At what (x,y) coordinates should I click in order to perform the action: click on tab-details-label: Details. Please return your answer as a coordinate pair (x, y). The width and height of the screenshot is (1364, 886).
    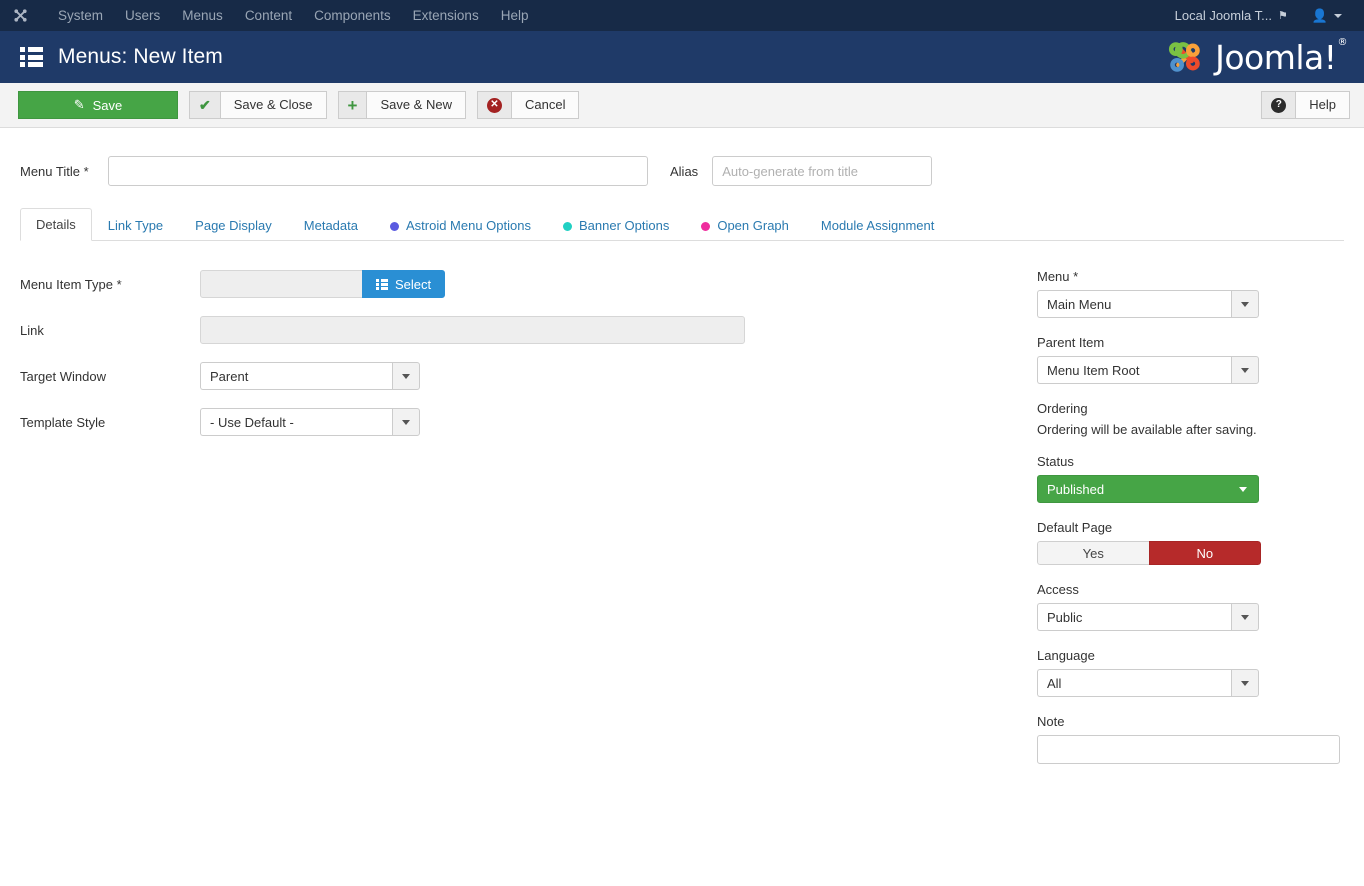
    Looking at the image, I should click on (56, 224).